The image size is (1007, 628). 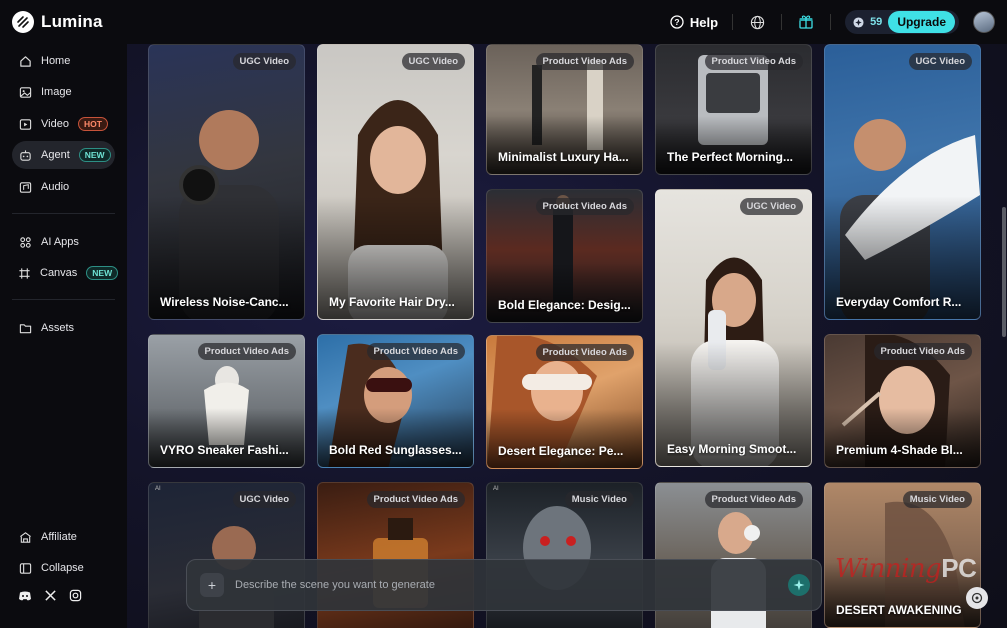 I want to click on sidebar-item-audio: Audio, so click(x=63, y=187).